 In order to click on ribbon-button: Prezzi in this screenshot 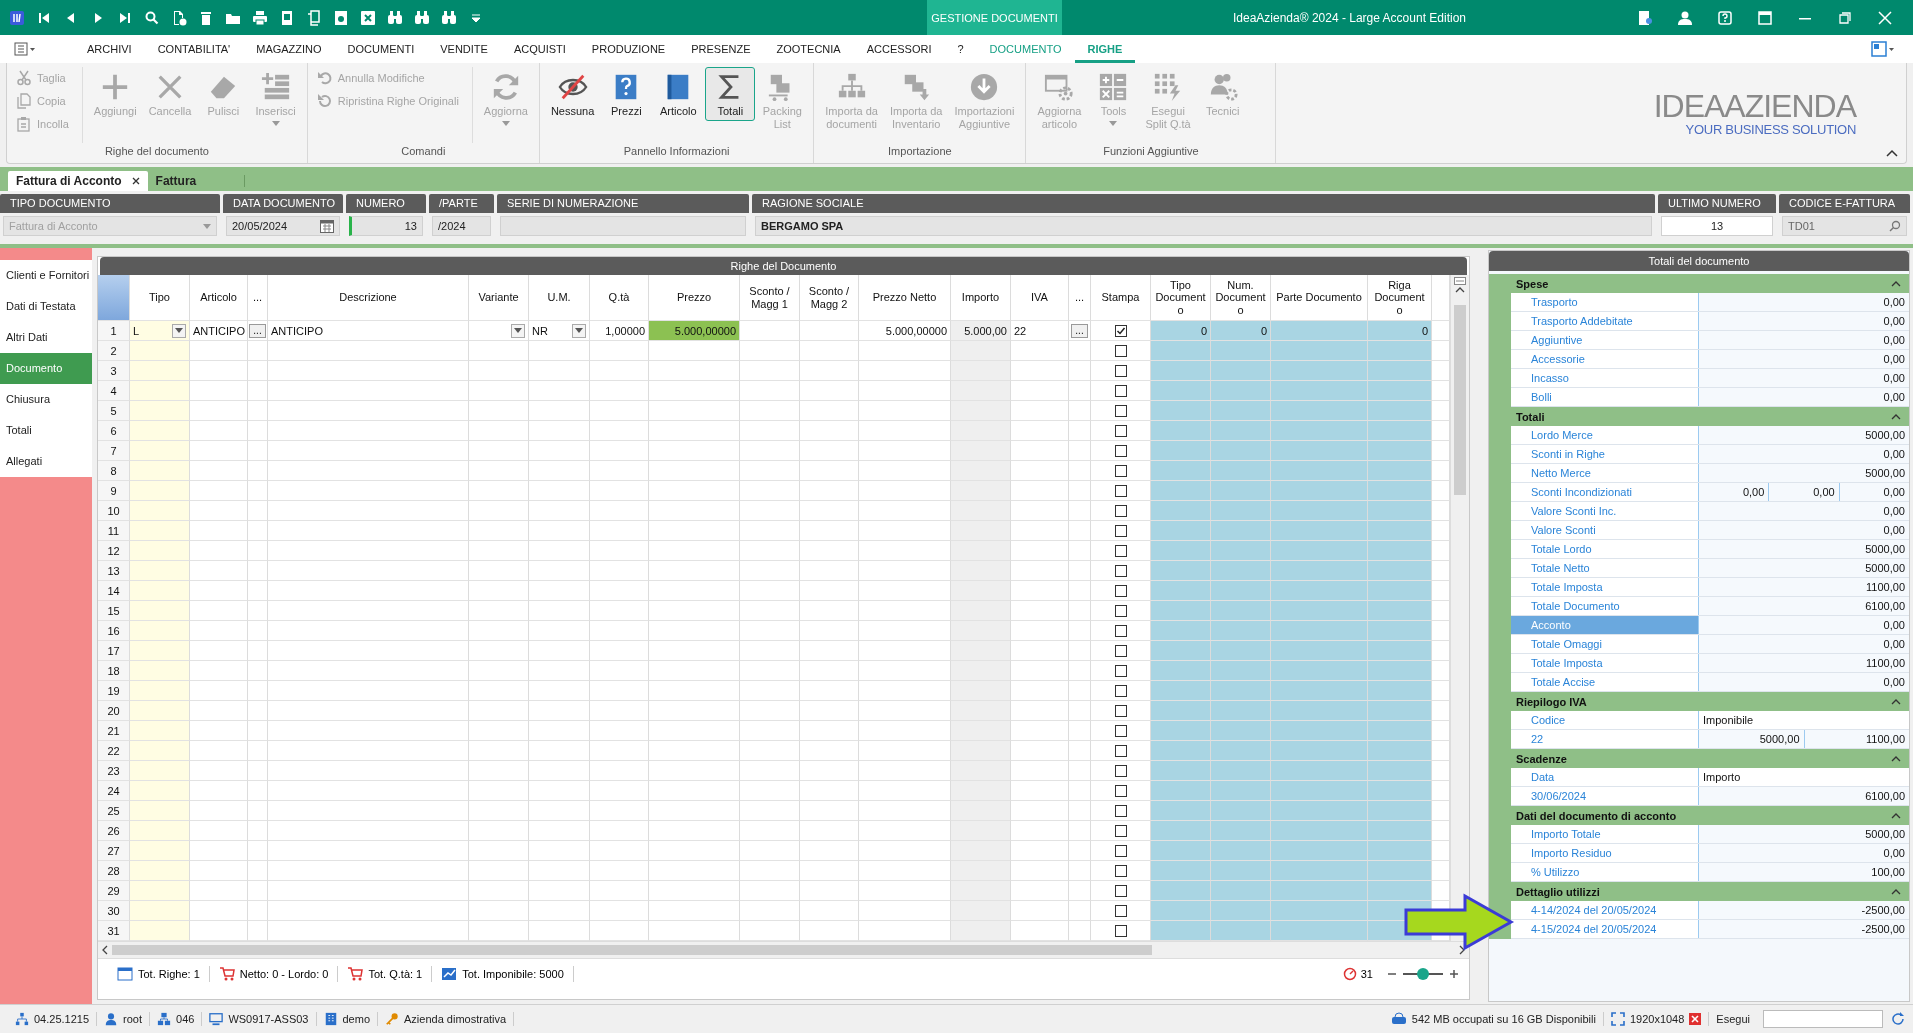, I will do `click(626, 94)`.